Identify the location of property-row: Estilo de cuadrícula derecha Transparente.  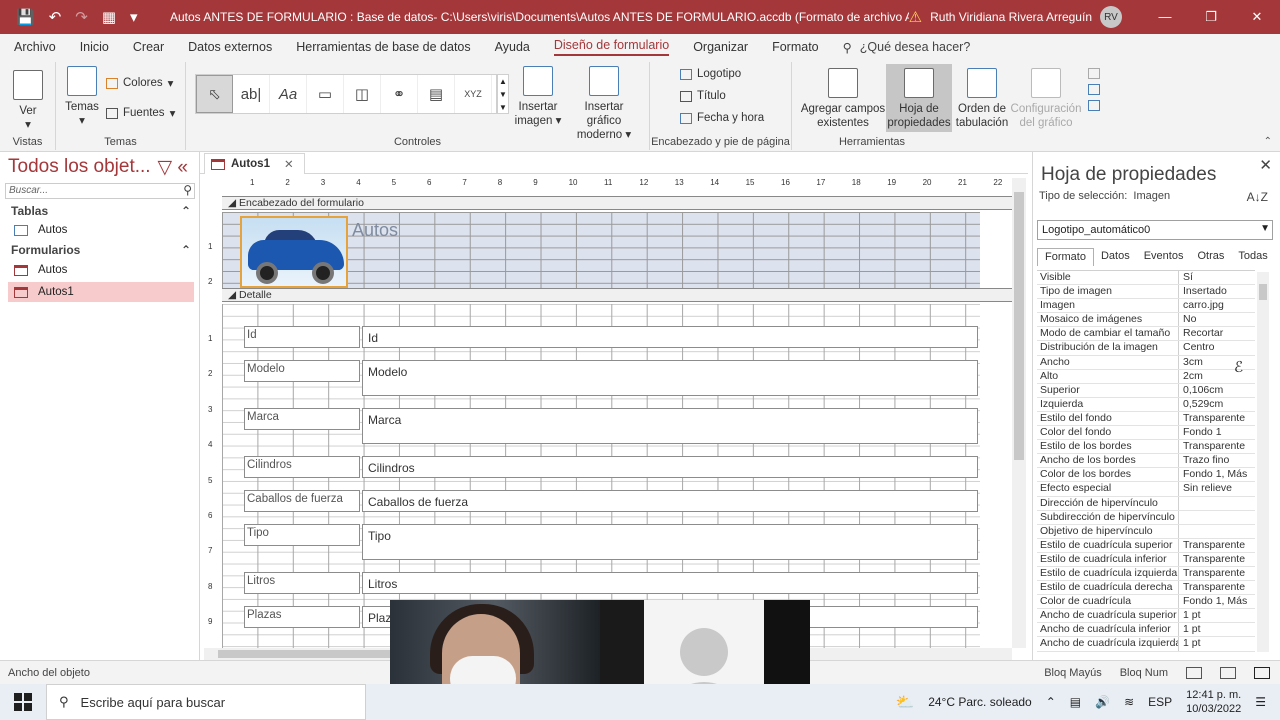
(1146, 588).